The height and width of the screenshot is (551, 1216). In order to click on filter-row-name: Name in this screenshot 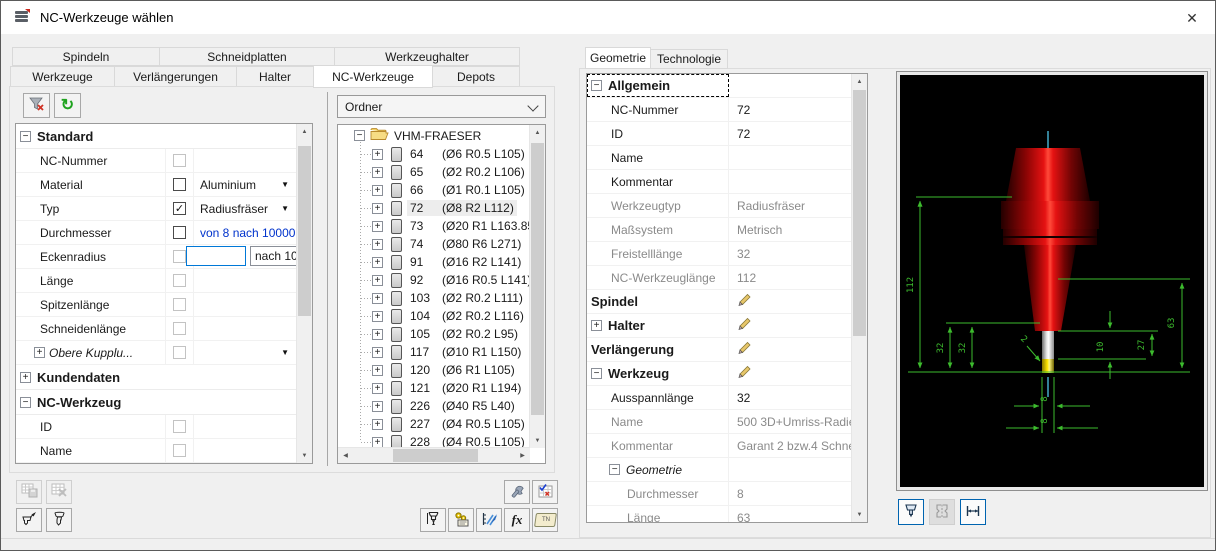, I will do `click(156, 451)`.